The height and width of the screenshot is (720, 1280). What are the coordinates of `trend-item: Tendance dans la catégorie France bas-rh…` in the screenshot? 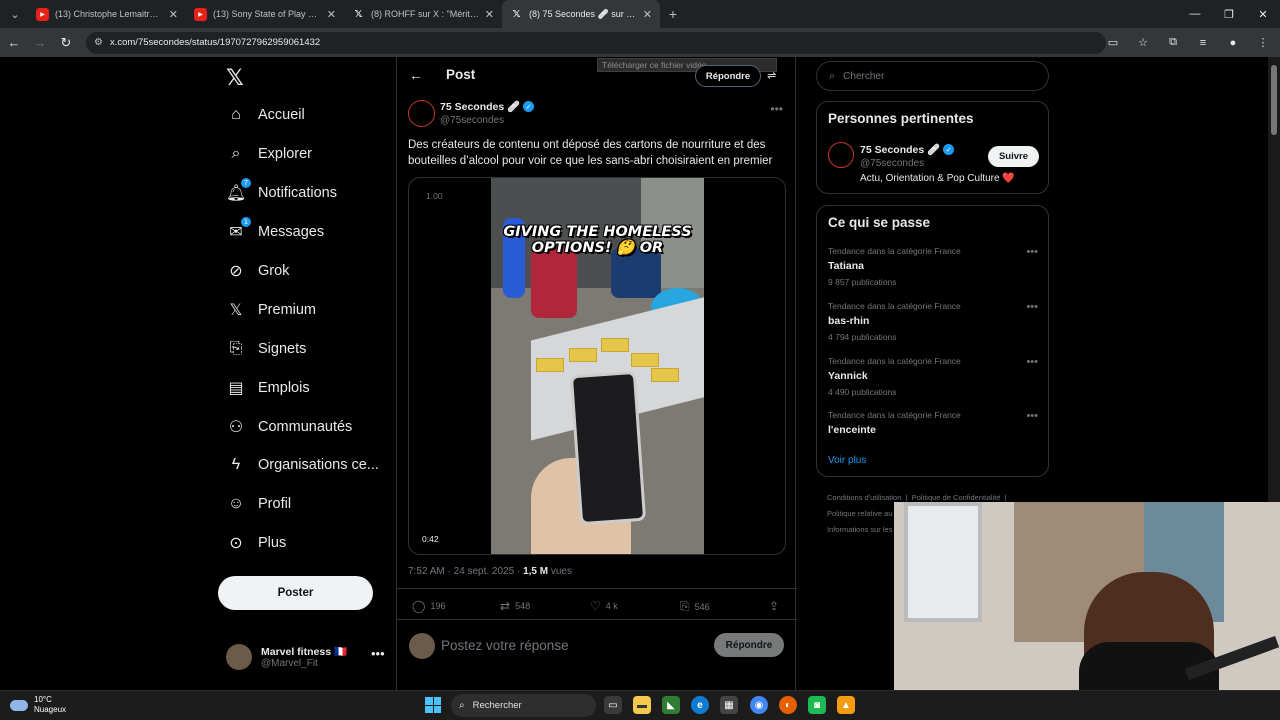 It's located at (933, 321).